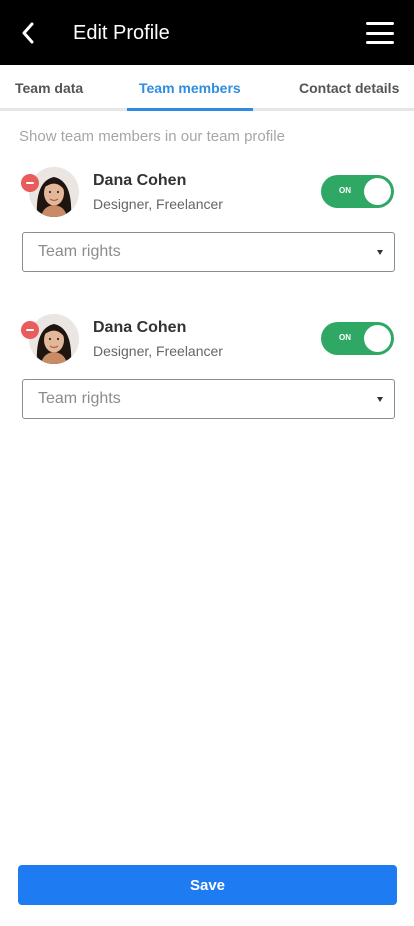 The width and height of the screenshot is (414, 926). What do you see at coordinates (207, 885) in the screenshot?
I see `save-button: Save` at bounding box center [207, 885].